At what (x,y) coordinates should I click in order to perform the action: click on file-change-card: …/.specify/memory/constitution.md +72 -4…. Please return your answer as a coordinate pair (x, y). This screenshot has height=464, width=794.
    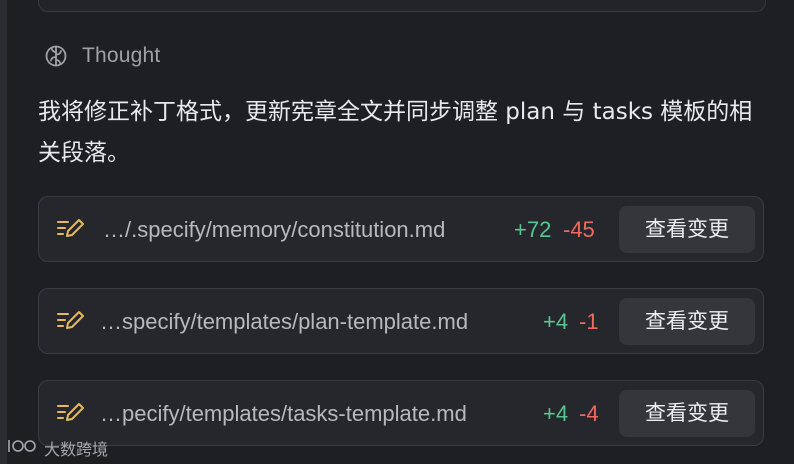
    Looking at the image, I should click on (401, 229).